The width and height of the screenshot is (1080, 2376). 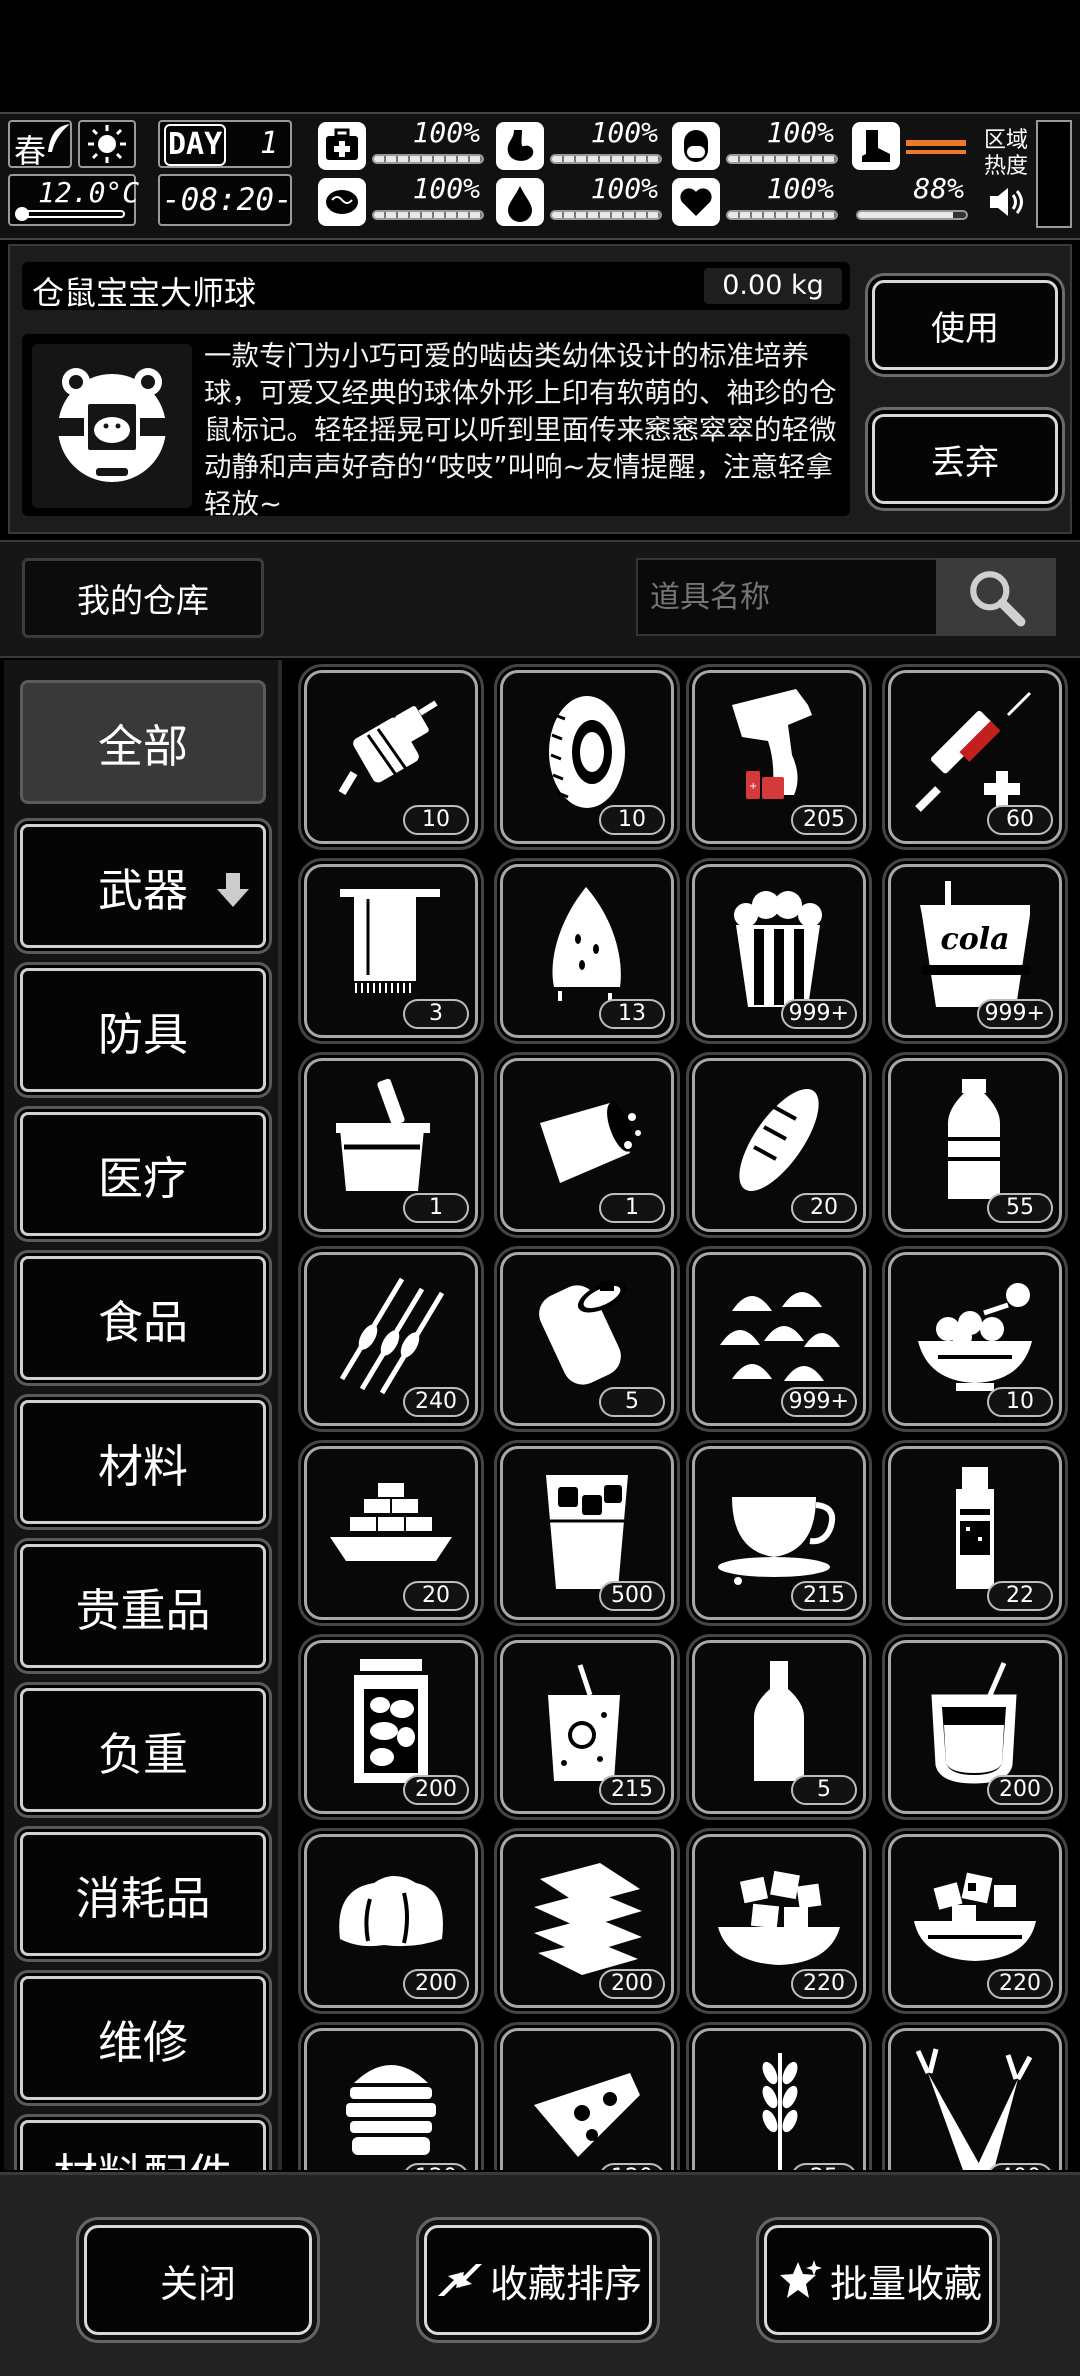 What do you see at coordinates (143, 2145) in the screenshot?
I see `category-parts: 材料配件` at bounding box center [143, 2145].